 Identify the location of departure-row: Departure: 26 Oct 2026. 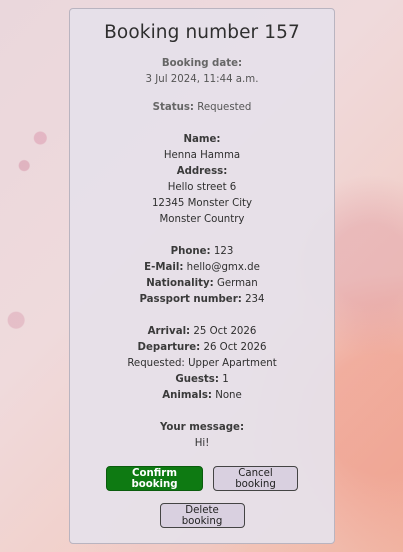
(202, 348).